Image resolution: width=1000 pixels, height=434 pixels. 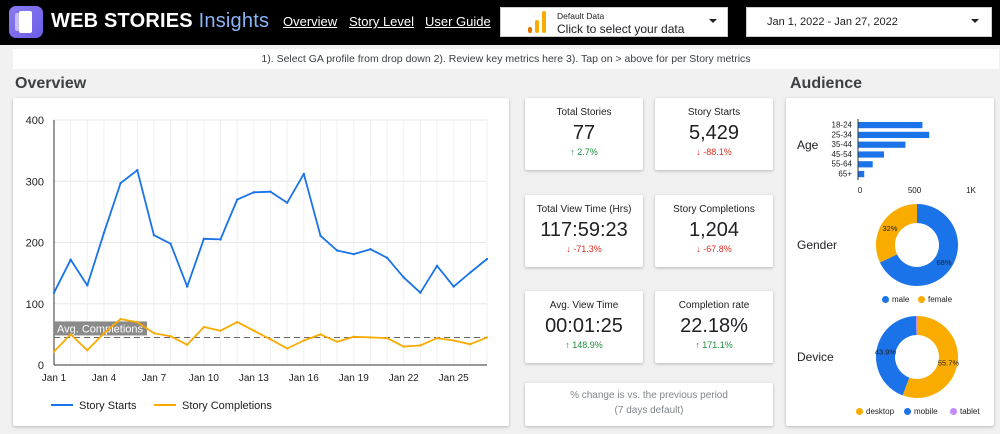 I want to click on age-category-label: 18-24, so click(x=842, y=125).